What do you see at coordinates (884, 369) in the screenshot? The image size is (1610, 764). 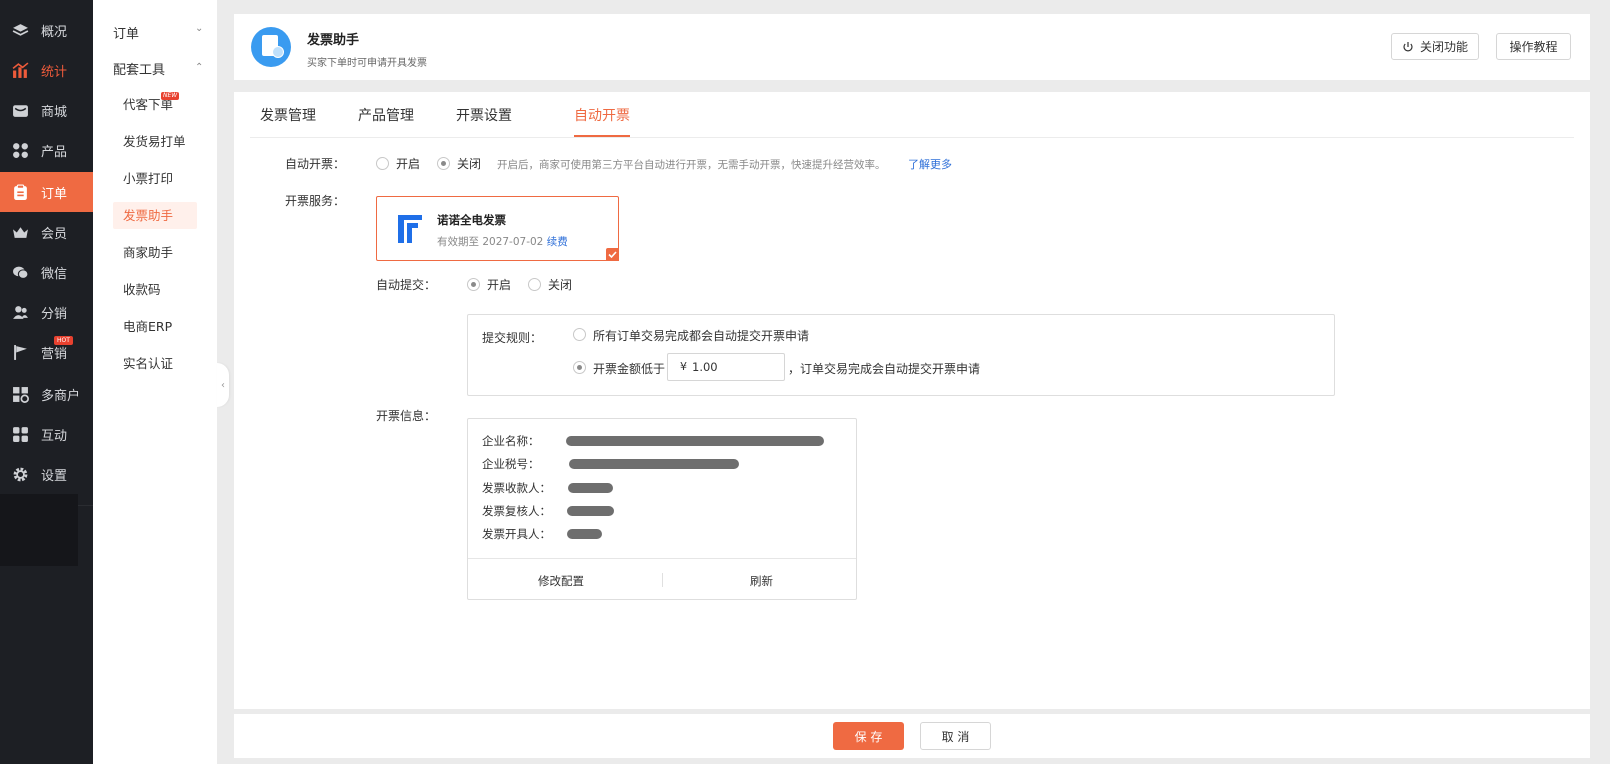 I see `rule-amount-suffix: ，订单交易完成会自动提交开票申请` at bounding box center [884, 369].